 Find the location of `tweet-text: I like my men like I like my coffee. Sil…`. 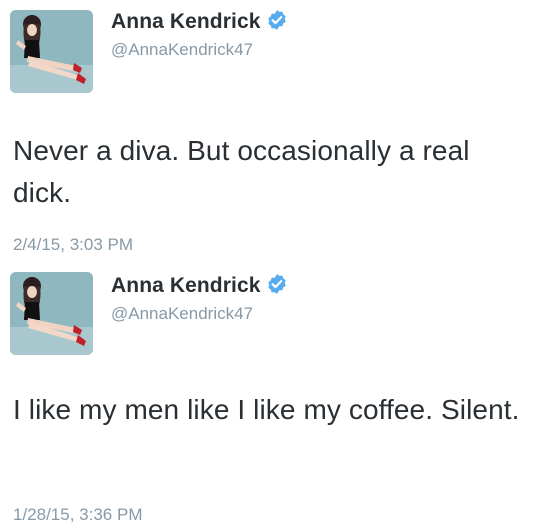

tweet-text: I like my men like I like my coffee. Sil… is located at coordinates (266, 409).